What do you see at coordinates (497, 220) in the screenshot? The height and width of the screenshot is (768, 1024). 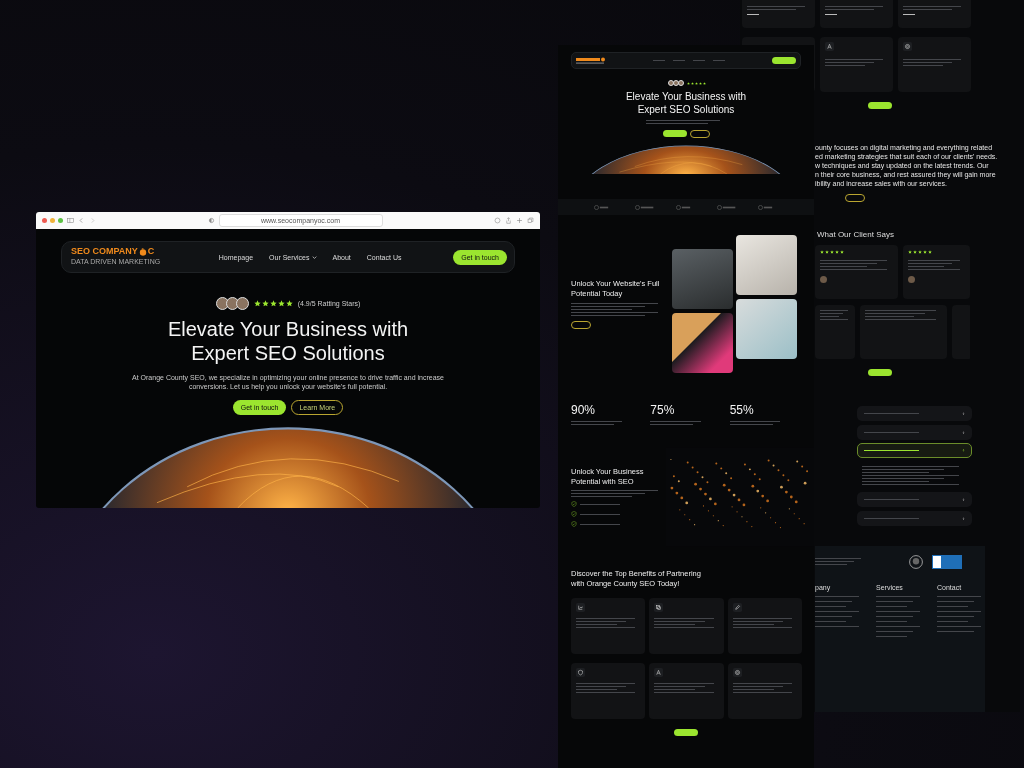 I see `download-icon` at bounding box center [497, 220].